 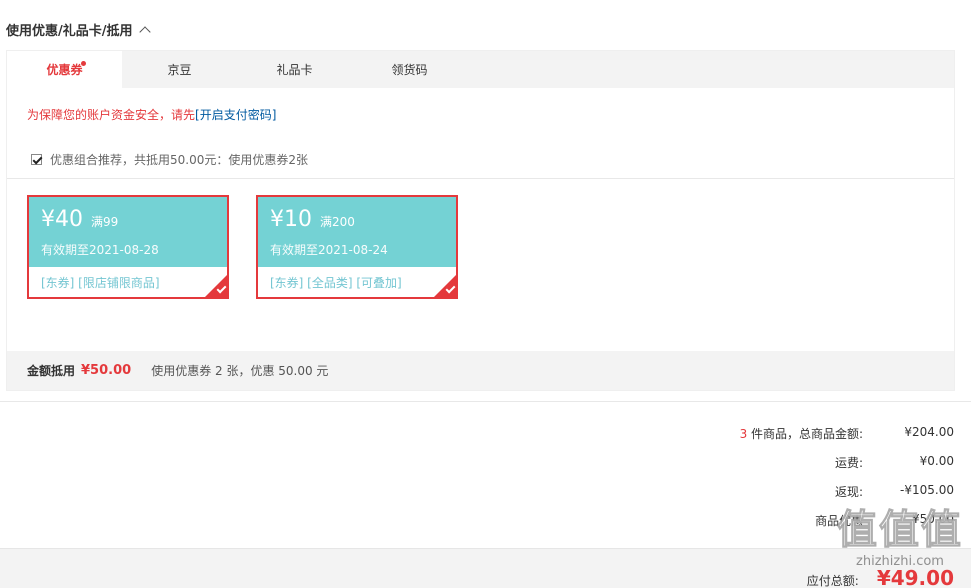 What do you see at coordinates (832, 581) in the screenshot?
I see `payable-label: 应付总额:` at bounding box center [832, 581].